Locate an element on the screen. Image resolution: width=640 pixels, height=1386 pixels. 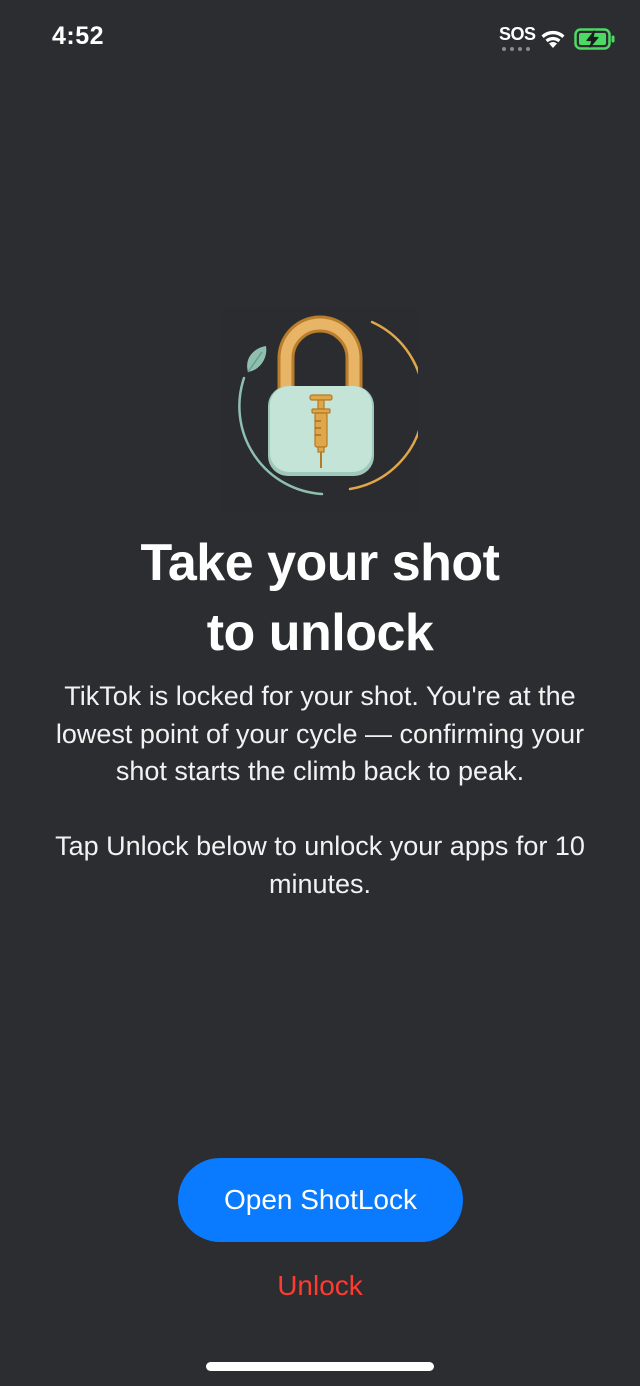
home-indicator is located at coordinates (320, 1366).